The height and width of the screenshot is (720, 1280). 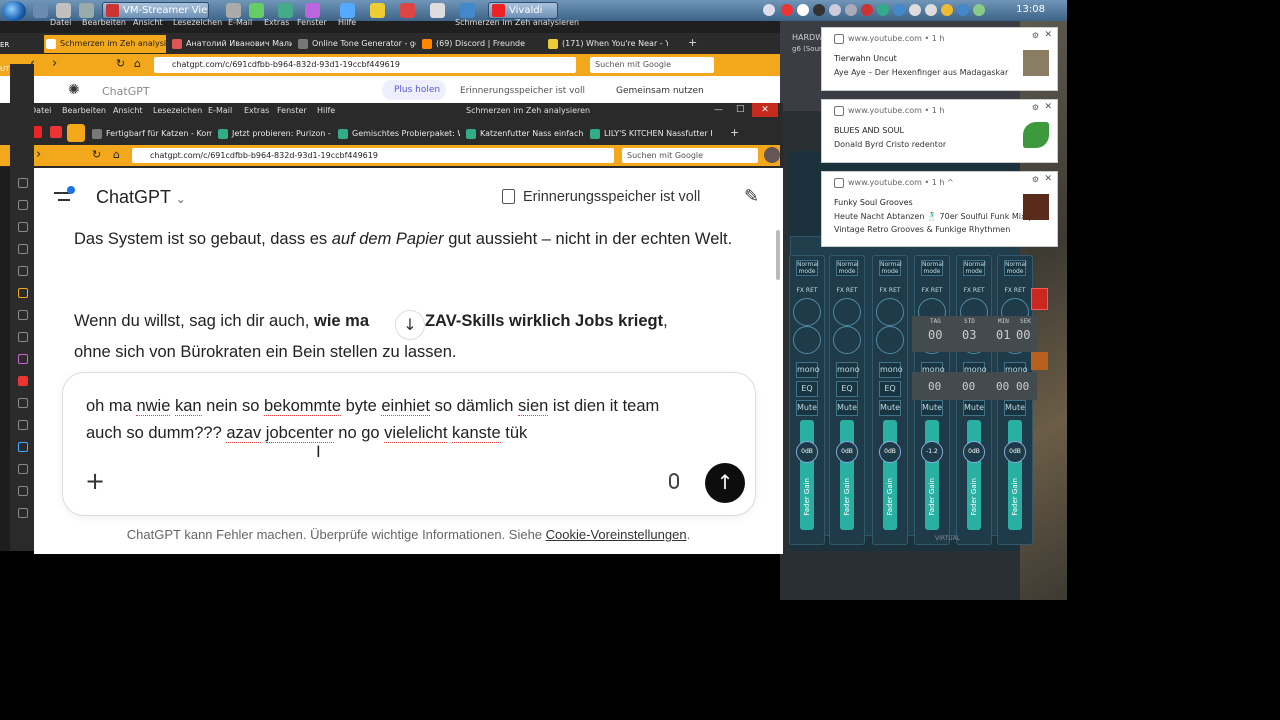 I want to click on send-button: ↑, so click(x=725, y=483).